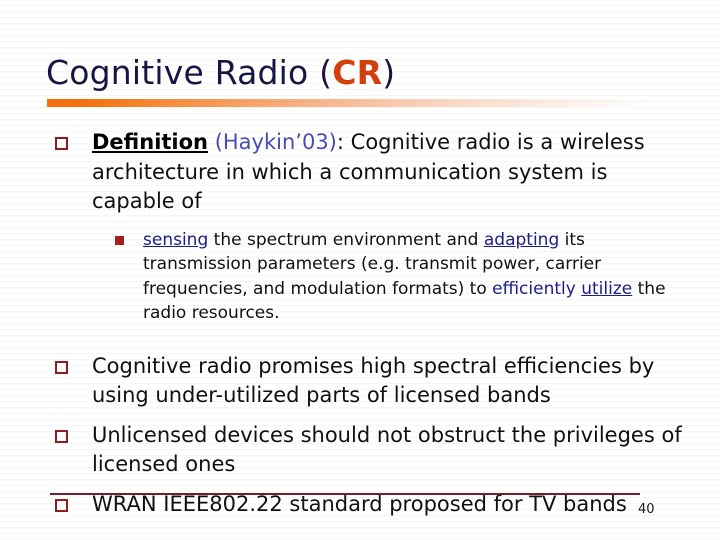  Describe the element at coordinates (176, 239) in the screenshot. I see `keyword-sensing: sensing` at that location.